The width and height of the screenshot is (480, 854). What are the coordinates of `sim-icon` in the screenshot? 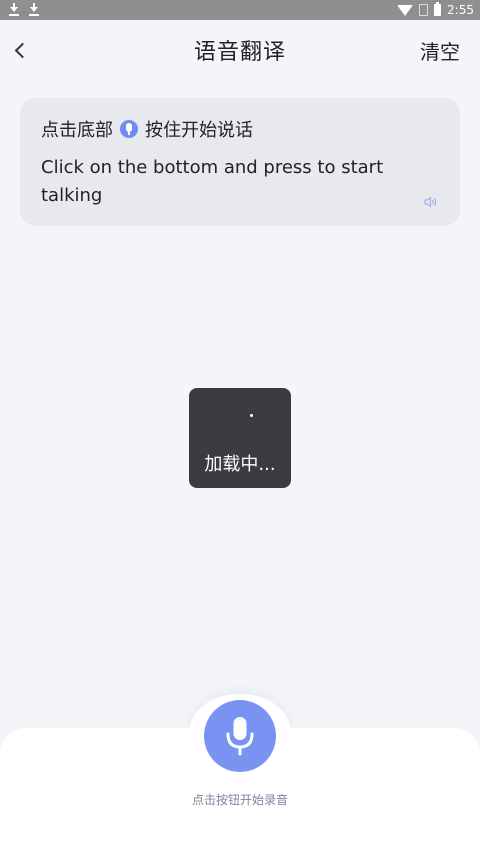 It's located at (424, 10).